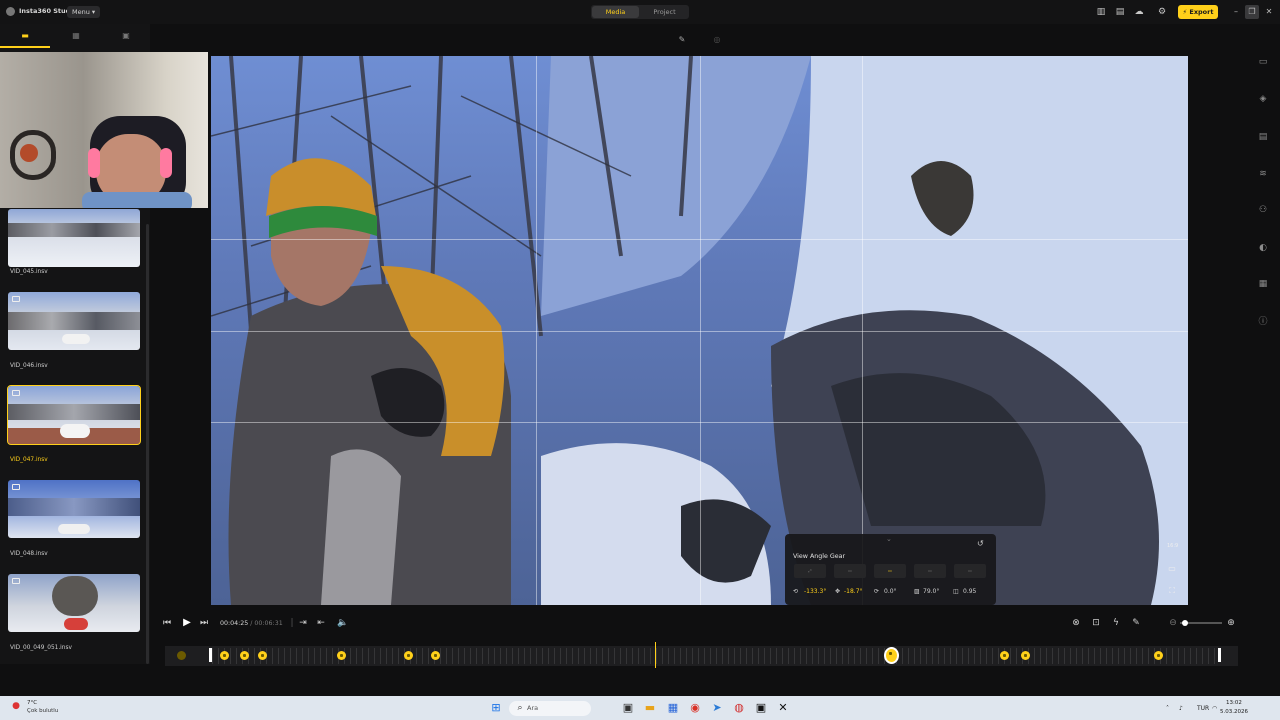 Image resolution: width=1280 pixels, height=720 pixels. What do you see at coordinates (1167, 708) in the screenshot?
I see `tray-chevron-icon: ˄` at bounding box center [1167, 708].